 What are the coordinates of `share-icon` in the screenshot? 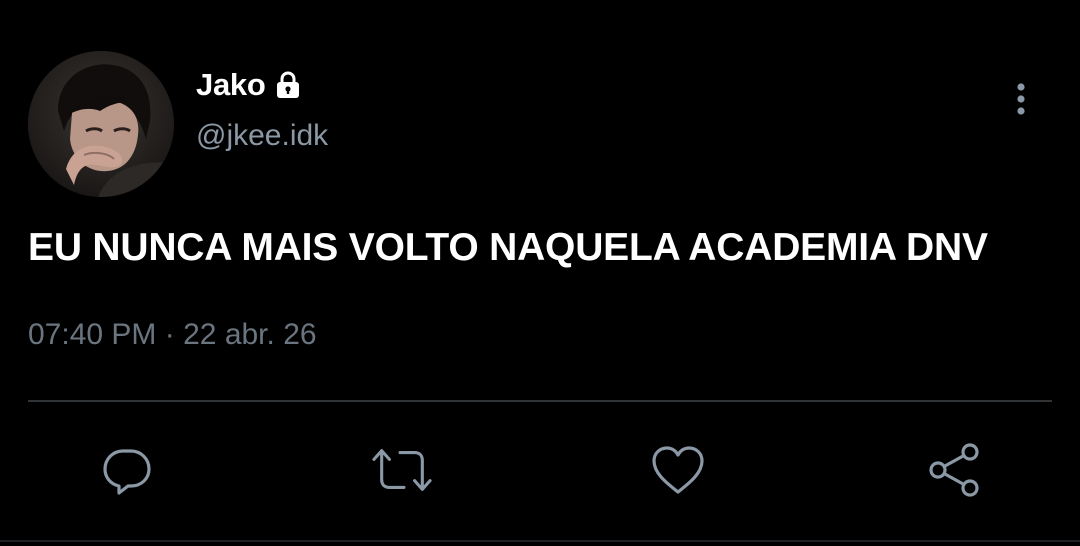 It's located at (954, 470).